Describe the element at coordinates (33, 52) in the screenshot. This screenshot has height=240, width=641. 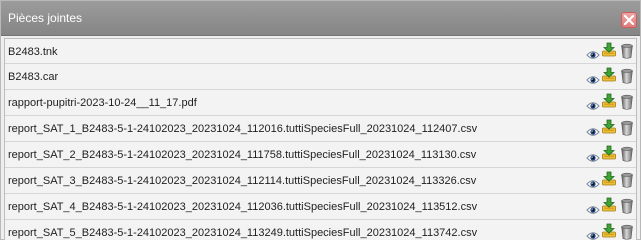
I see `attachment-filename: B2483.tnk` at that location.